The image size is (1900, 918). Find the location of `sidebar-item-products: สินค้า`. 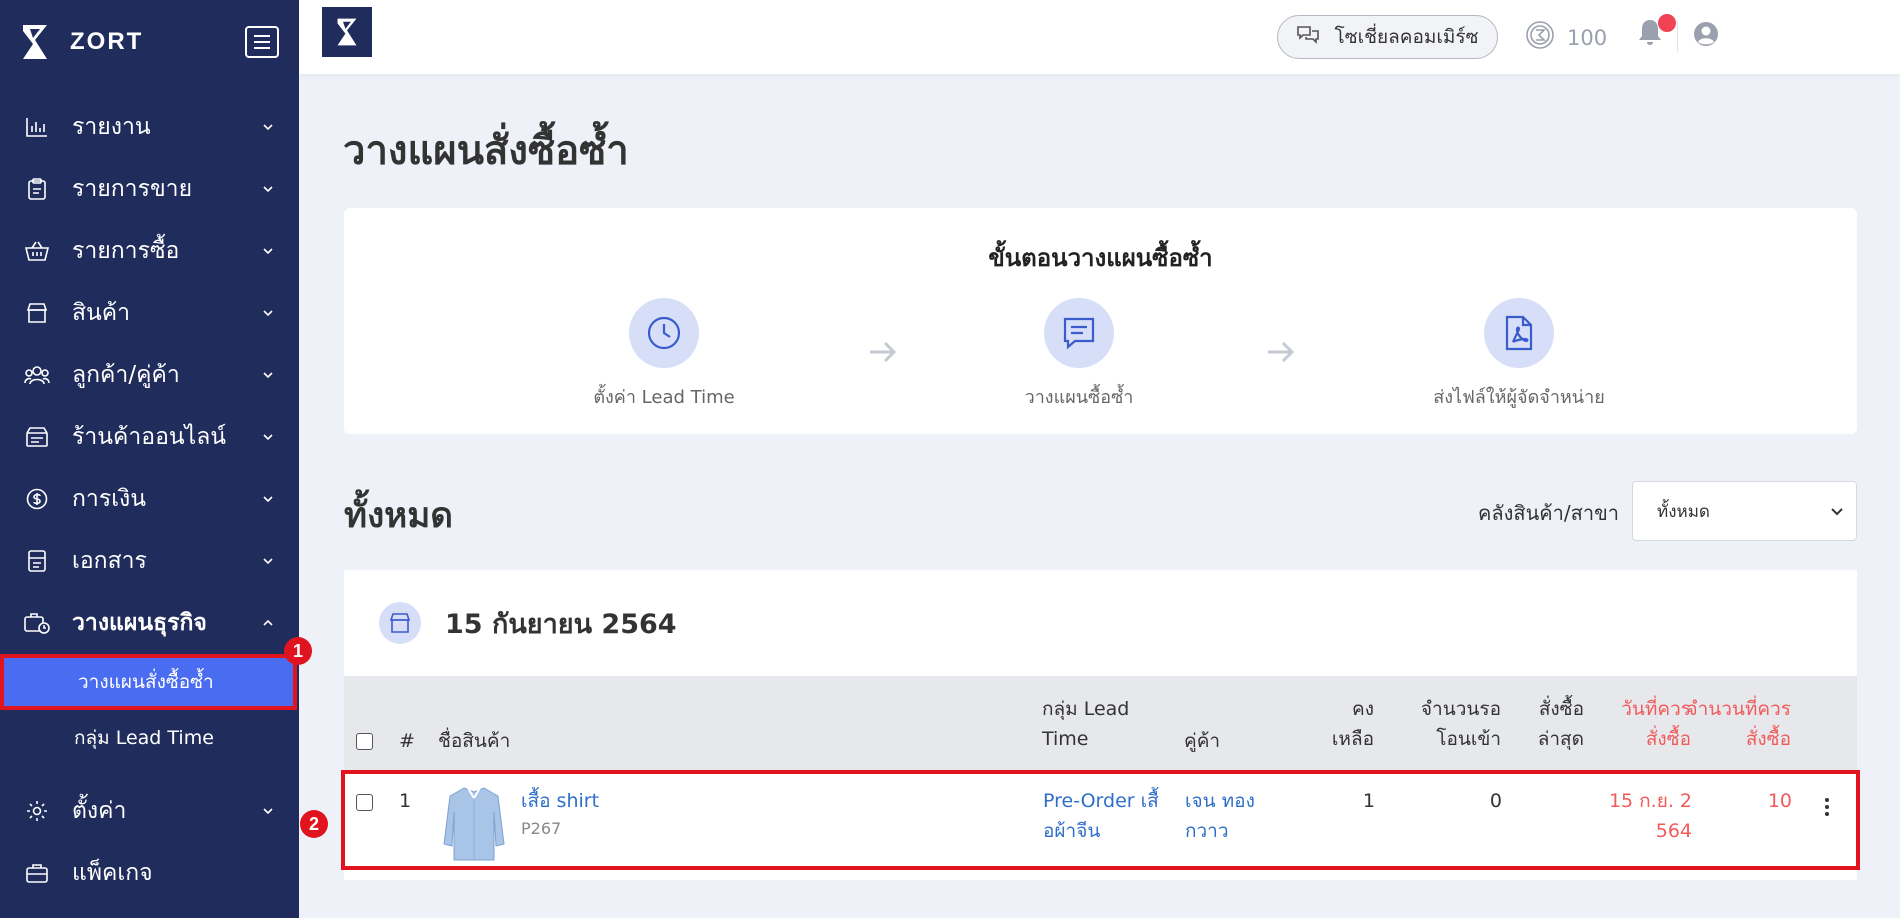

sidebar-item-products: สินค้า is located at coordinates (149, 313).